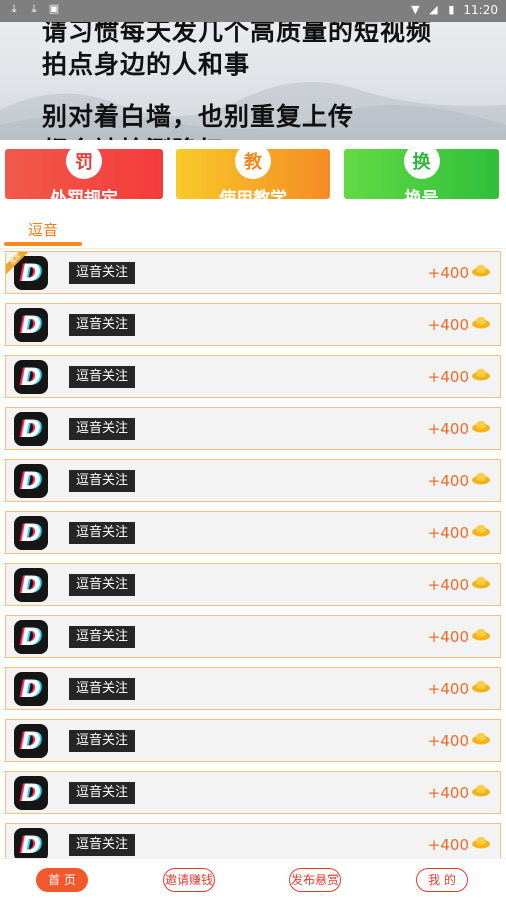 The width and height of the screenshot is (506, 901). I want to click on nav-mine-button: 我 的, so click(442, 880).